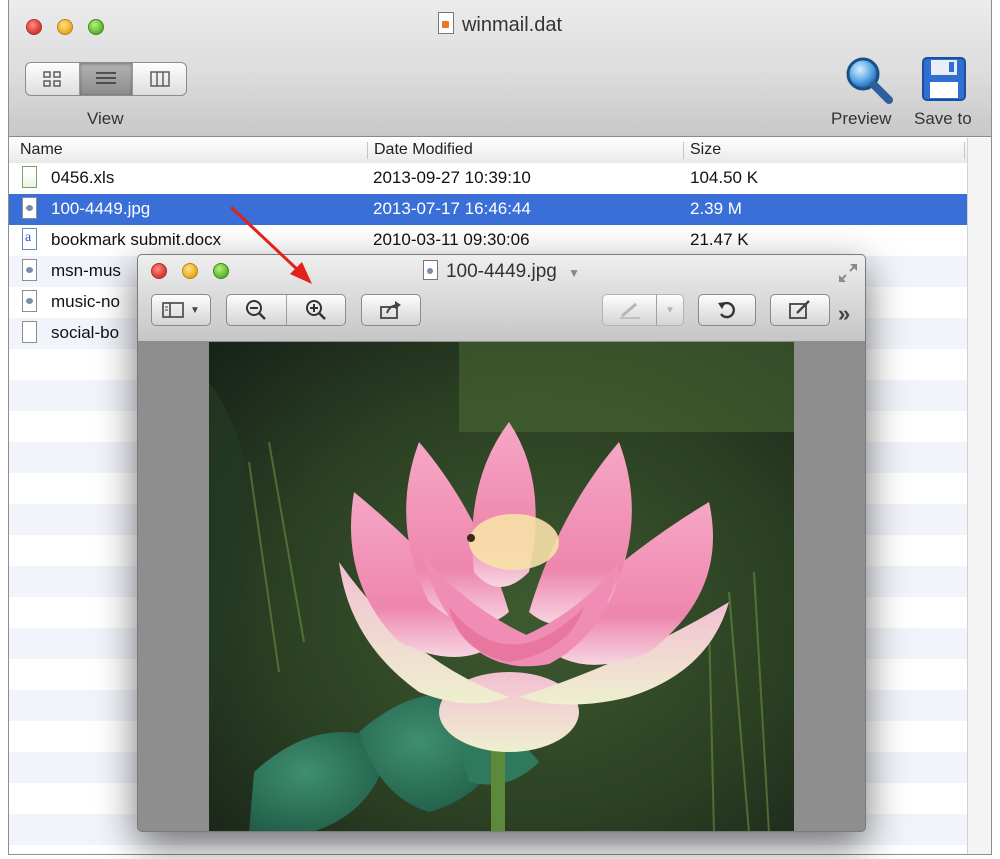 The height and width of the screenshot is (859, 1000). I want to click on sidebar-toggle-button: ▼, so click(181, 310).